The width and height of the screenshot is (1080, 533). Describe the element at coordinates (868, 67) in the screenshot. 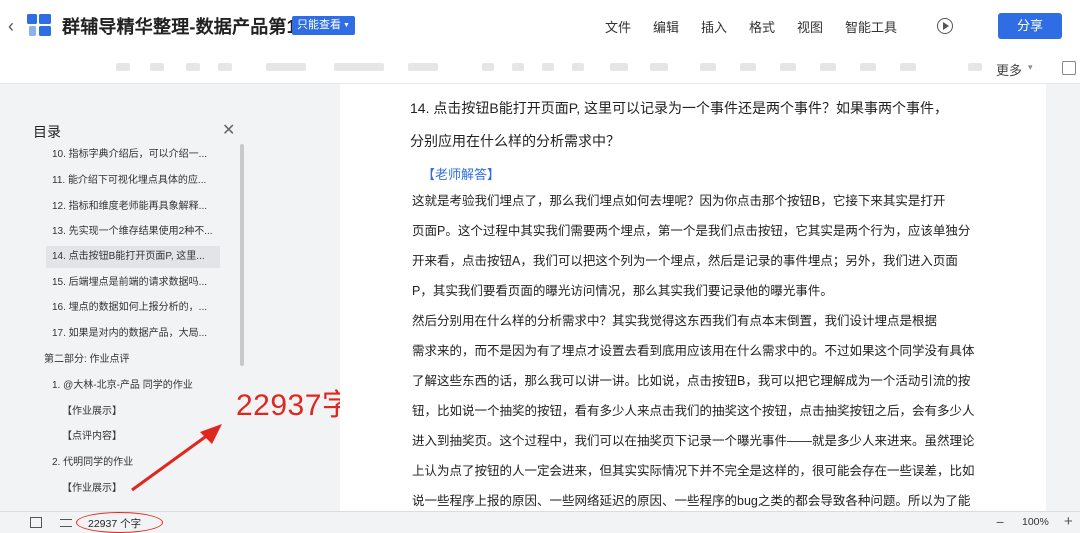

I see `image-icon` at that location.